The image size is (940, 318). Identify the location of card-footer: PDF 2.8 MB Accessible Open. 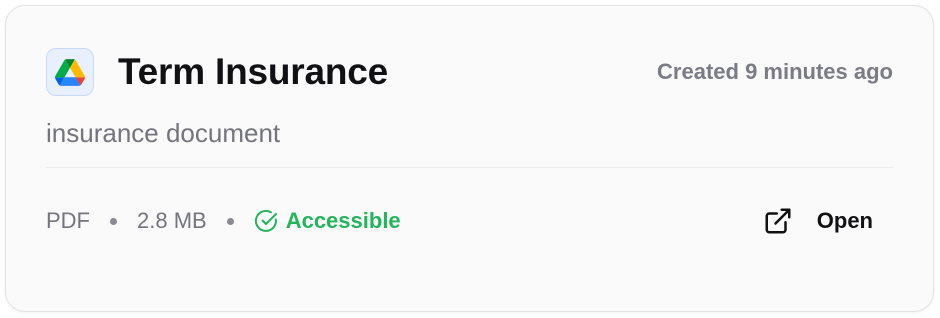
(469, 221).